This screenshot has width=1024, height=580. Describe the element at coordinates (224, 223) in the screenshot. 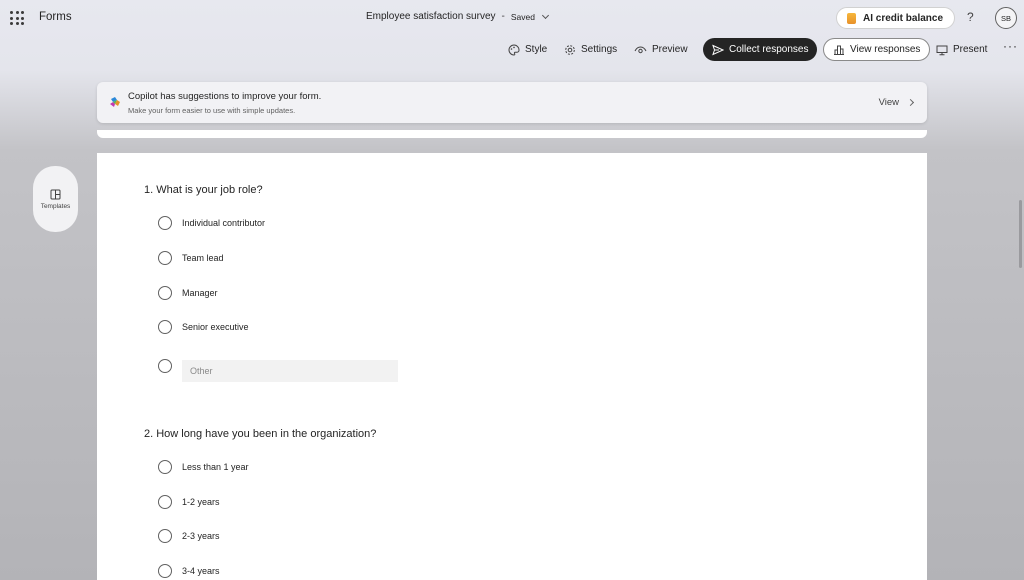

I see `option-label: Individual contributor` at that location.